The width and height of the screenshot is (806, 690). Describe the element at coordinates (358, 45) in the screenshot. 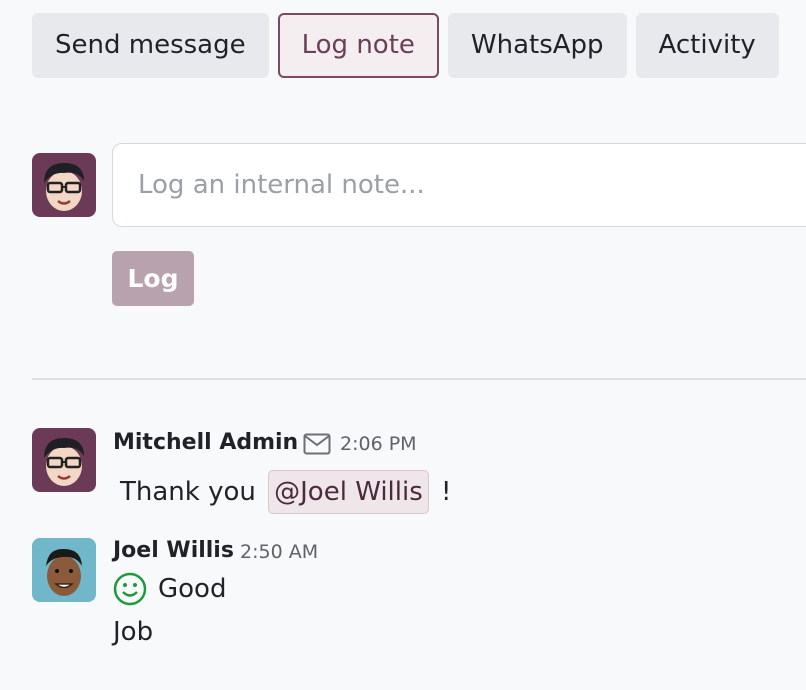

I see `tab-log-note: Log note` at that location.